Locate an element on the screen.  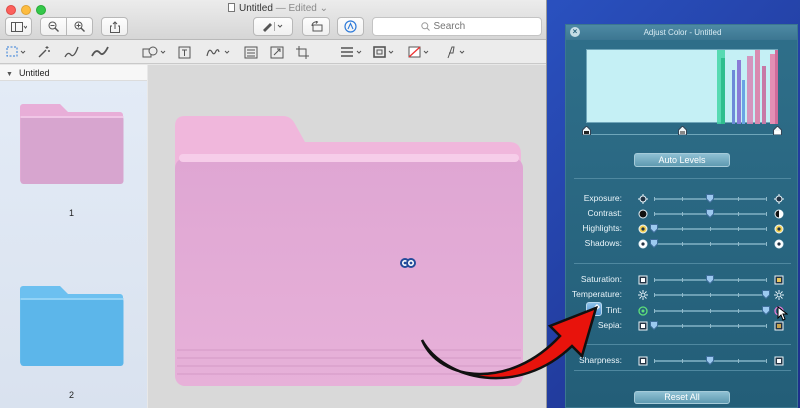
selection-tool-button is located at coordinates (17, 52).